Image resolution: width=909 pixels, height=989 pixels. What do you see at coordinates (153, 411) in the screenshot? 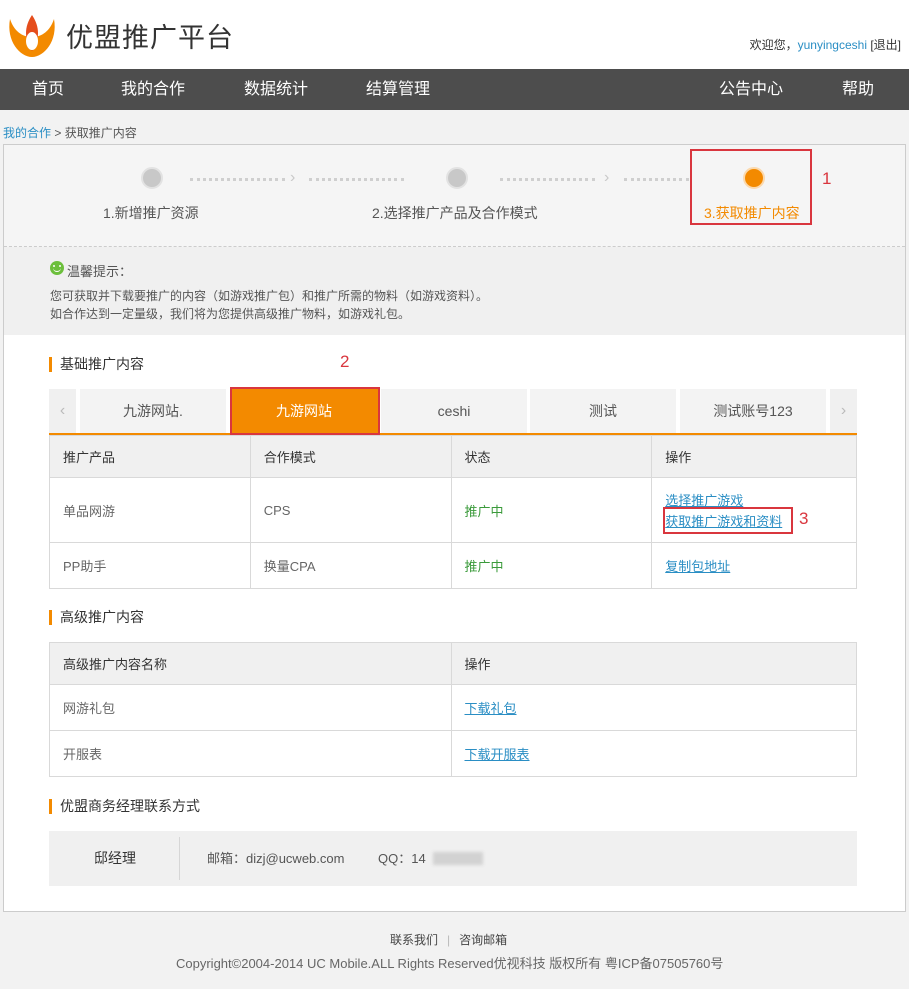
I see `tab-jiuyou-site-dot: 九游网站.` at bounding box center [153, 411].